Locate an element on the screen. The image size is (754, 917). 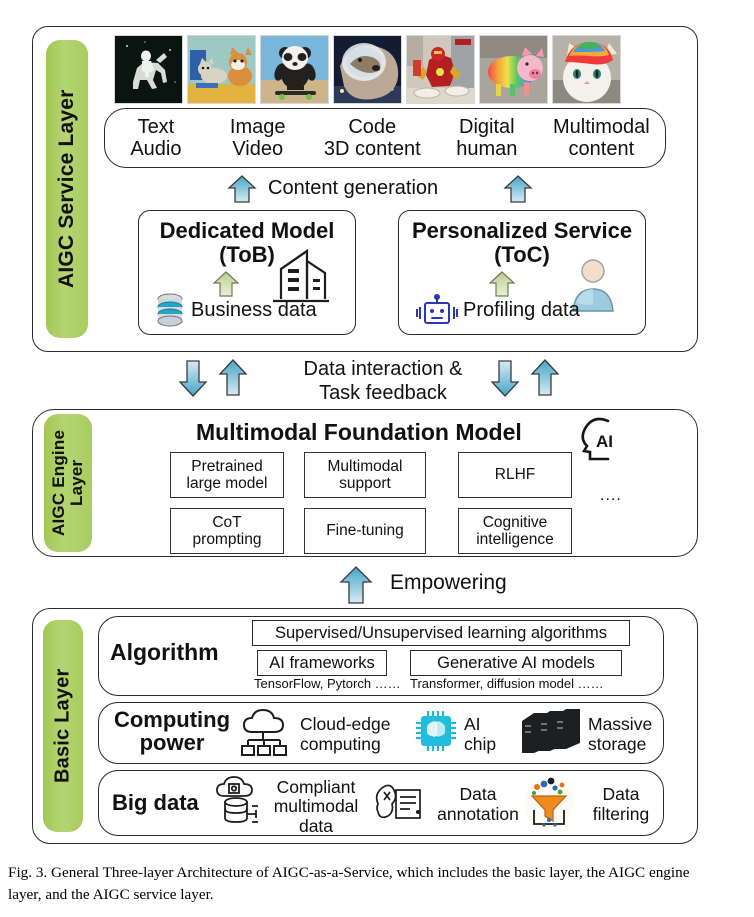
computing-power-title: Computing power is located at coordinates (172, 731).